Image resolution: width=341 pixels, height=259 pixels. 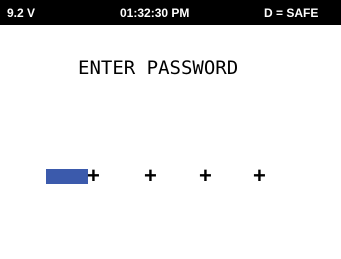 What do you see at coordinates (259, 176) in the screenshot?
I see `password-digit-4: +` at bounding box center [259, 176].